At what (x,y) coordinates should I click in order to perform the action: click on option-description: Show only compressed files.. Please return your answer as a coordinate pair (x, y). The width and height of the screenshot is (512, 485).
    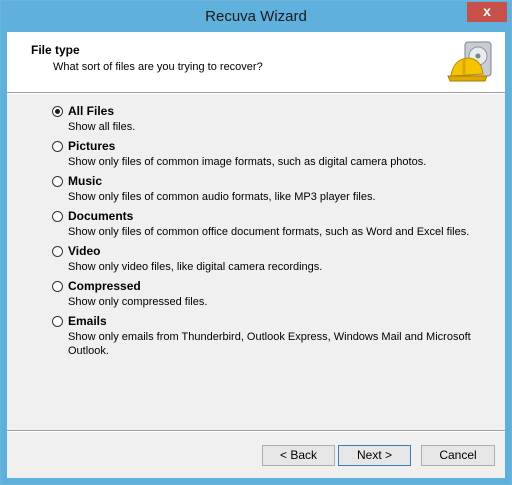
    Looking at the image, I should click on (138, 302).